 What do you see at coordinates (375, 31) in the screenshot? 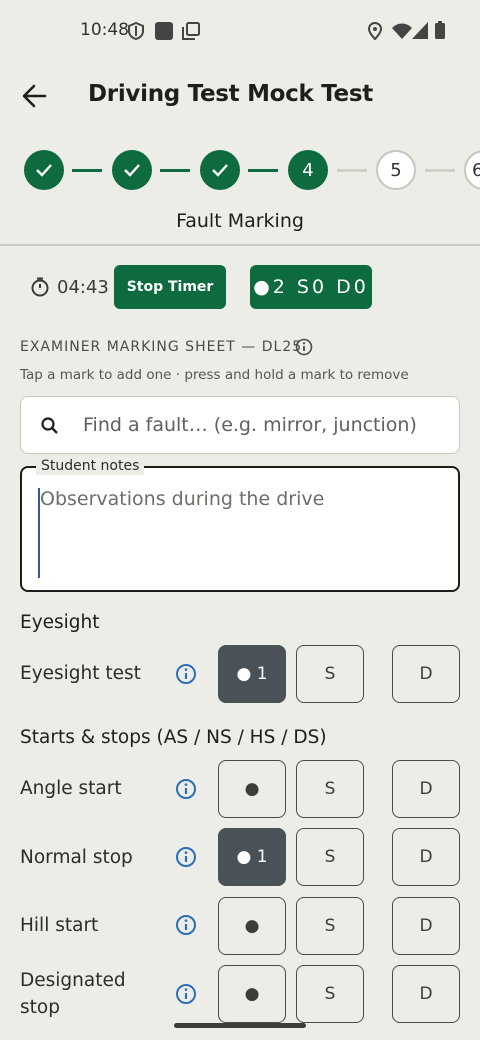
I see `location-icon` at bounding box center [375, 31].